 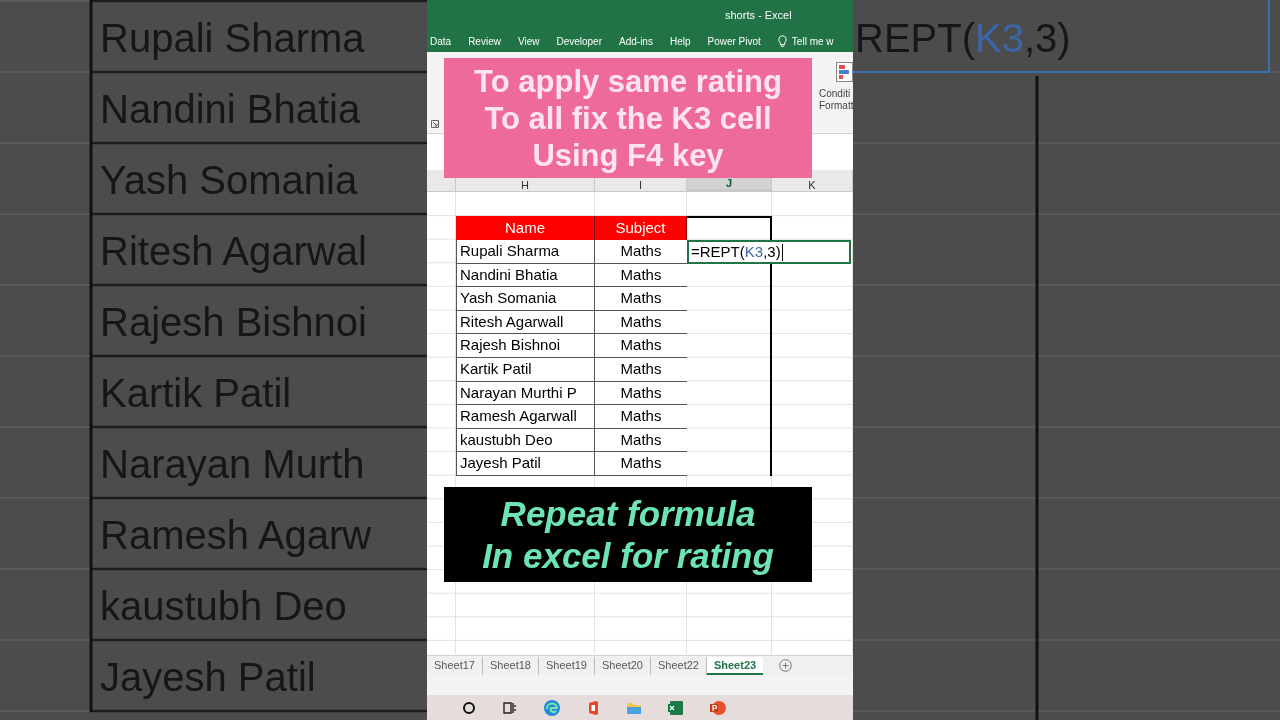 What do you see at coordinates (812, 41) in the screenshot?
I see `tell-me-search: Tell me w` at bounding box center [812, 41].